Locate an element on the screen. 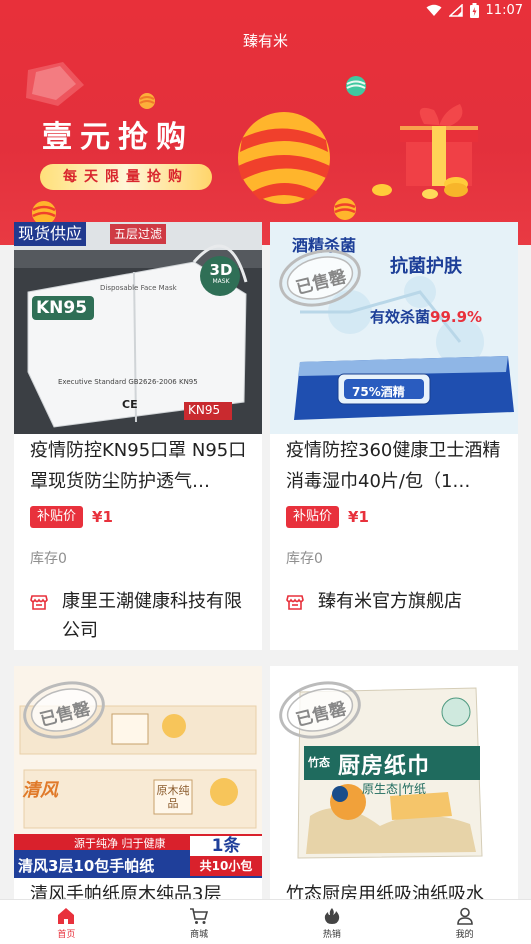 The width and height of the screenshot is (531, 944). mask-line2: Executive Standard GB2626-2006 KN95 is located at coordinates (128, 382).